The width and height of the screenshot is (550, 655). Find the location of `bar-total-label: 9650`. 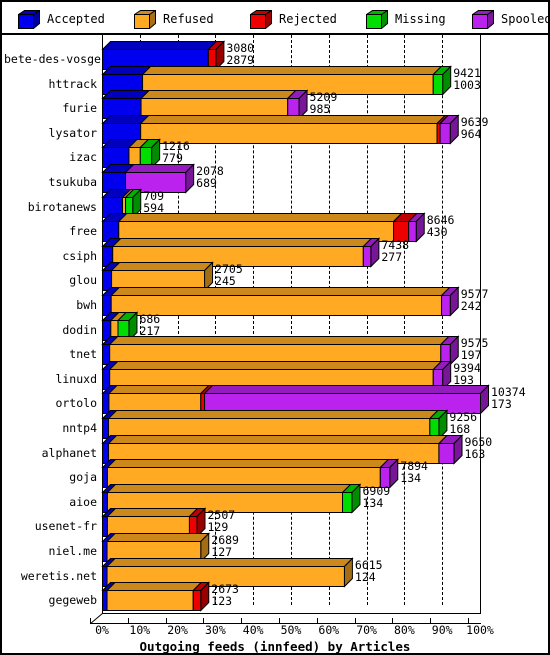

bar-total-label: 9650 is located at coordinates (478, 441).